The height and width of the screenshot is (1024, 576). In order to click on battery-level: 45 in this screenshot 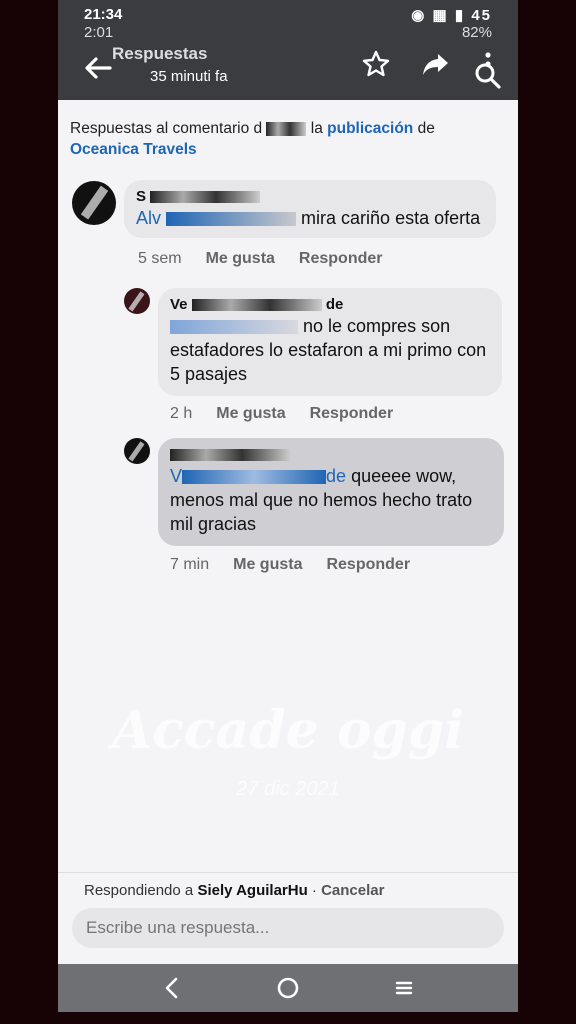, I will do `click(481, 15)`.